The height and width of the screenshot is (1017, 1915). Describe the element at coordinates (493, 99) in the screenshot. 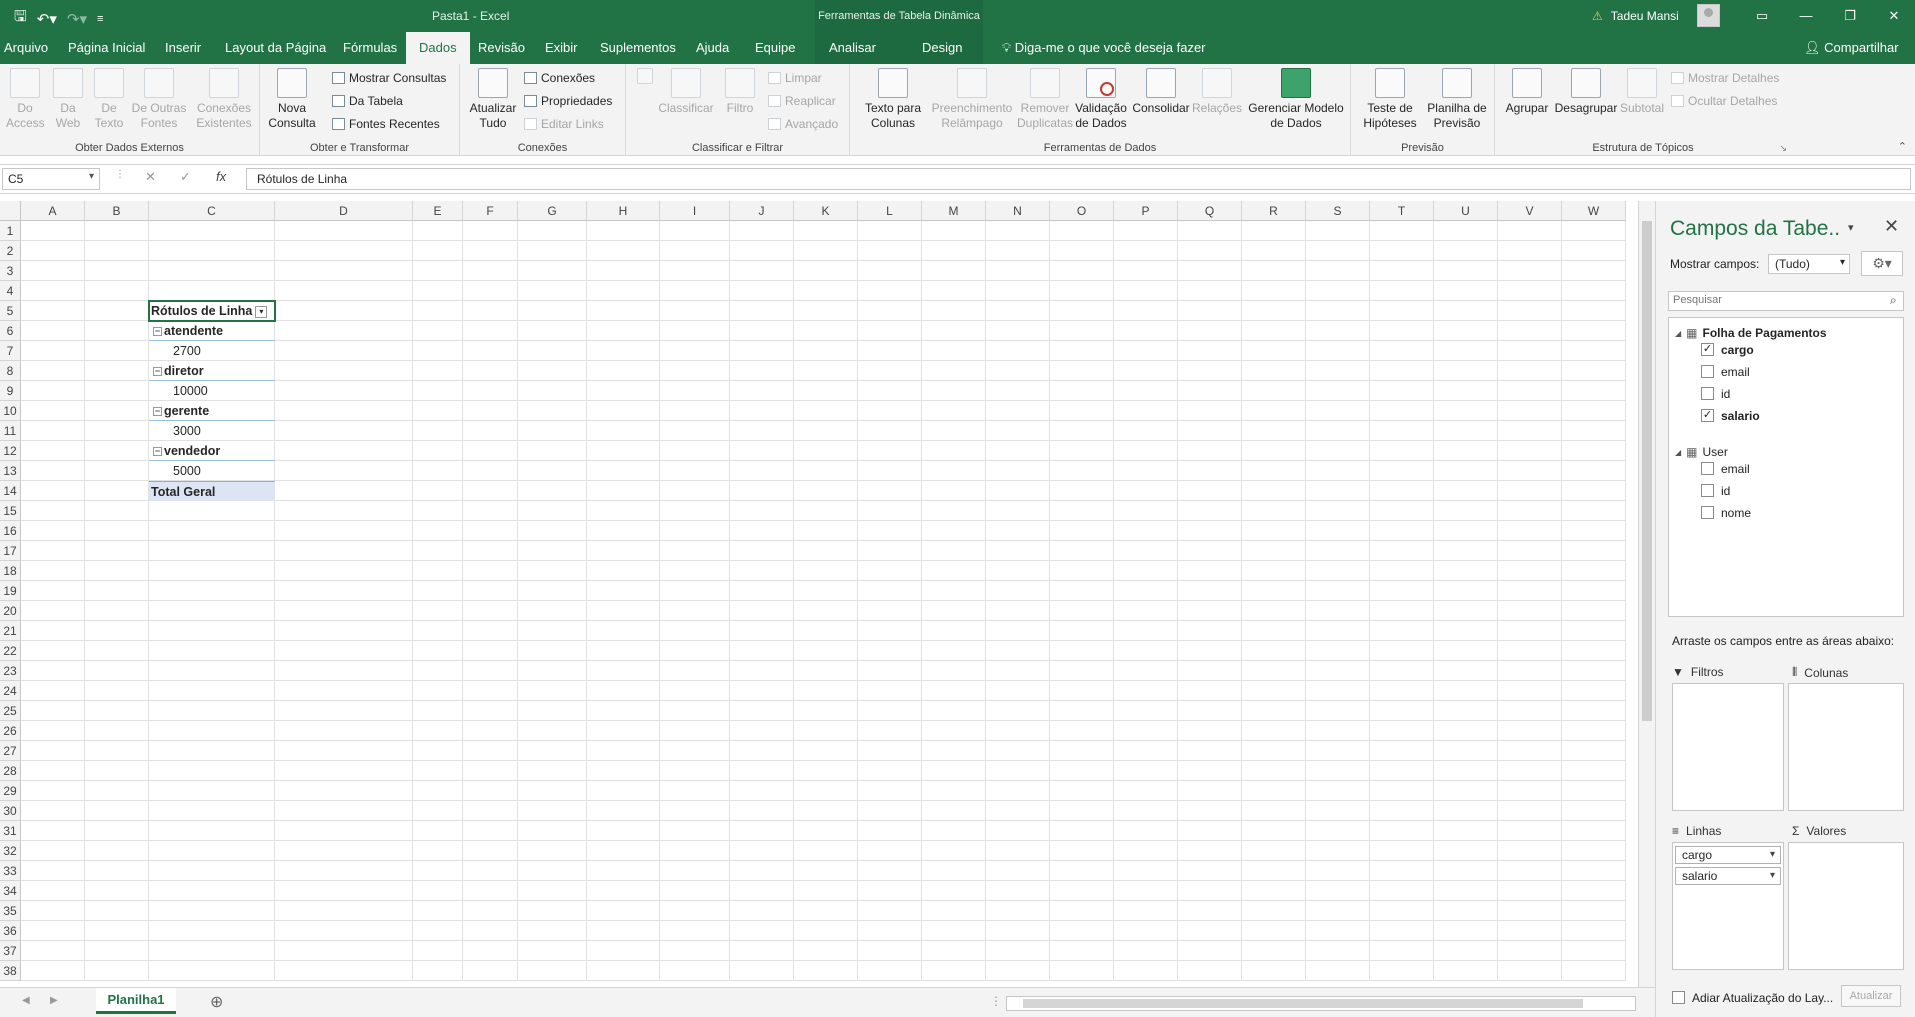

I see `atualizar-tudo-button: Atualizar Tudo` at that location.